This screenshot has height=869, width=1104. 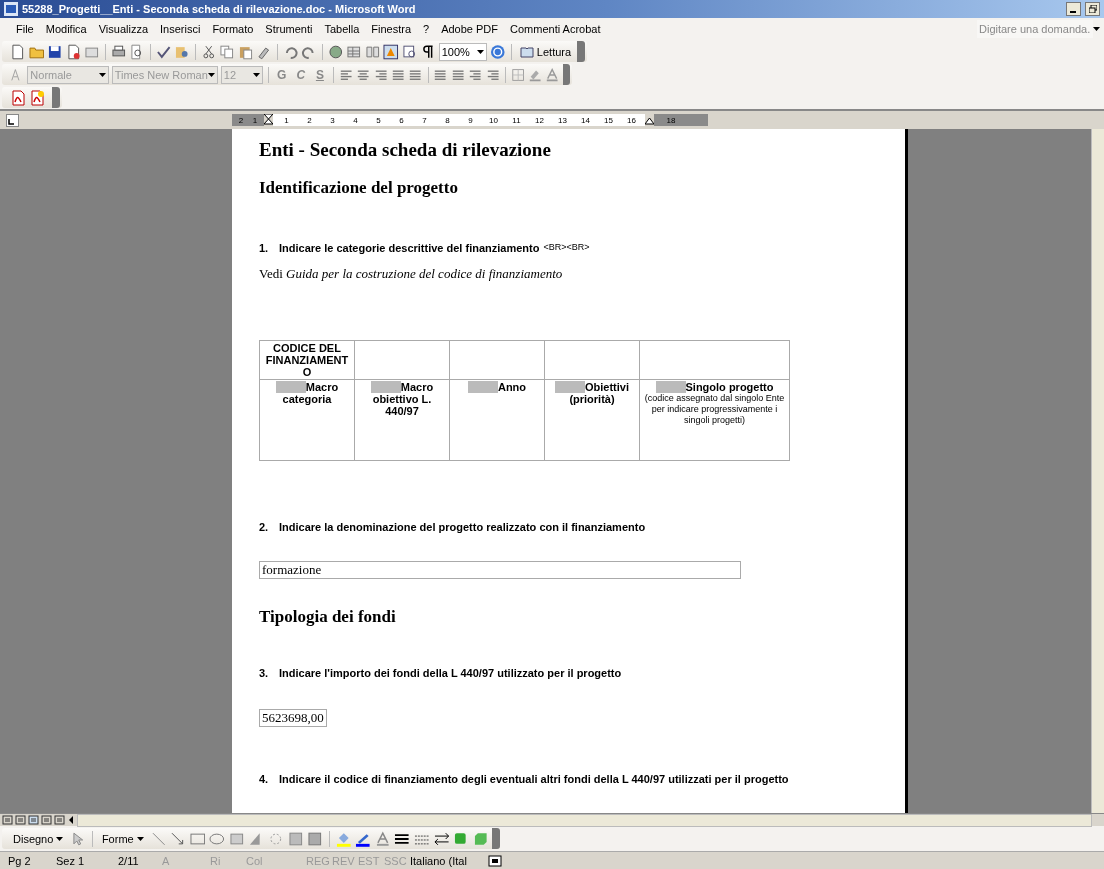 I want to click on map-icon, so click(x=409, y=51).